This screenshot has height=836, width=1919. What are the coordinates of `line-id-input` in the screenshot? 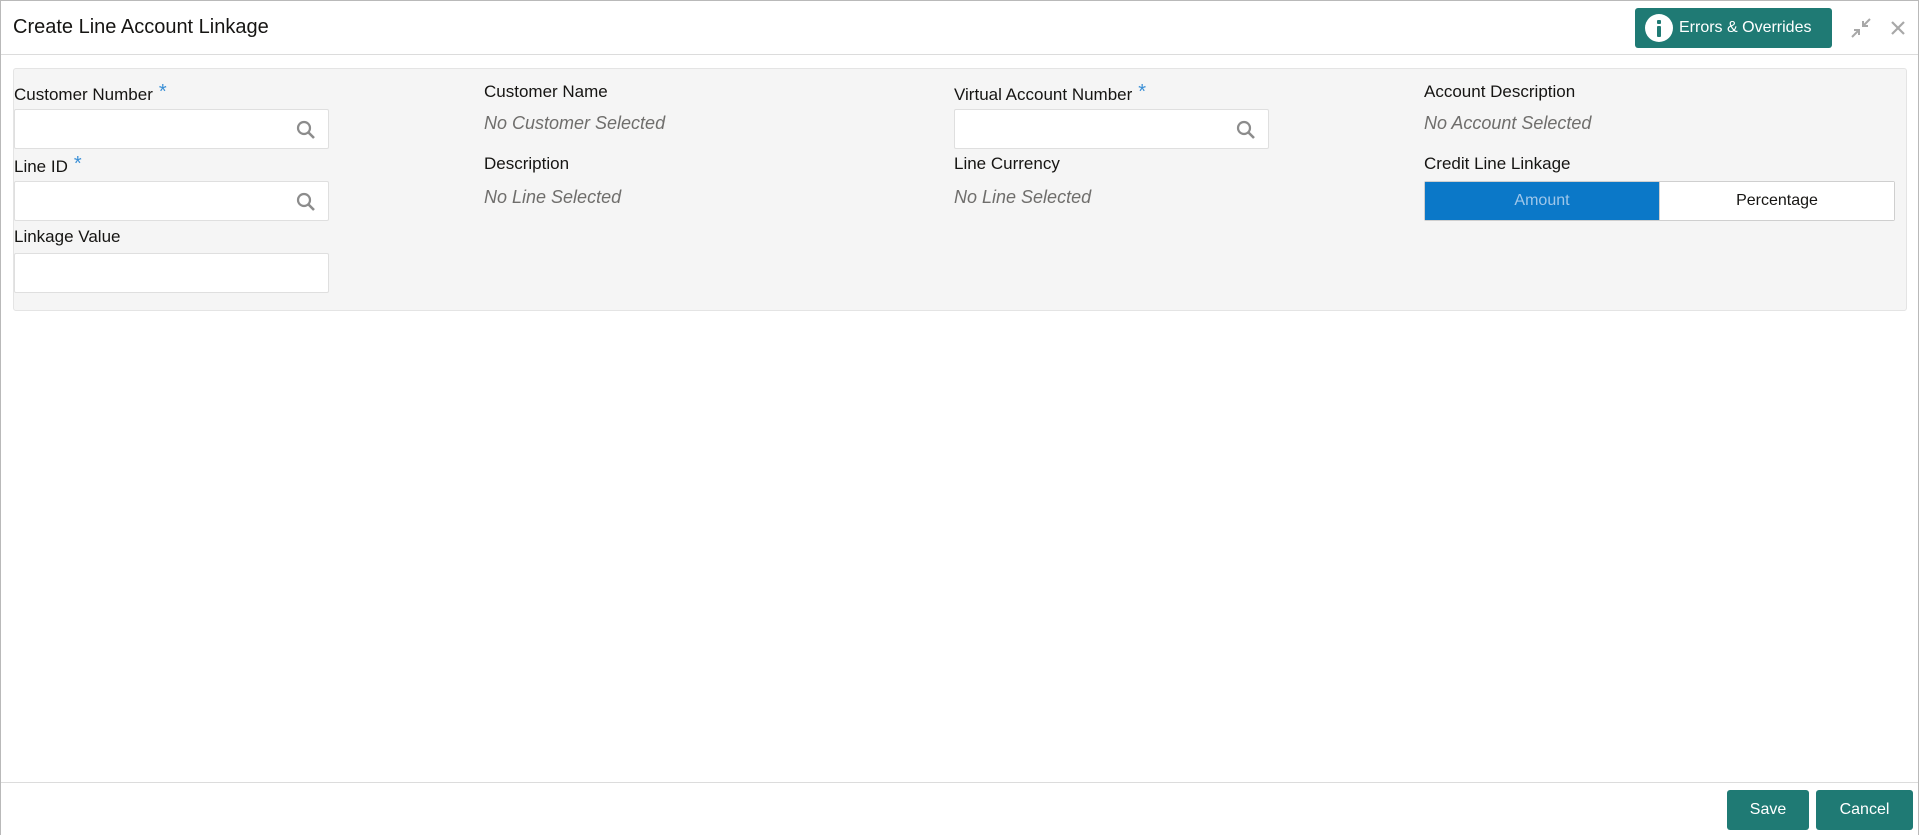 It's located at (171, 201).